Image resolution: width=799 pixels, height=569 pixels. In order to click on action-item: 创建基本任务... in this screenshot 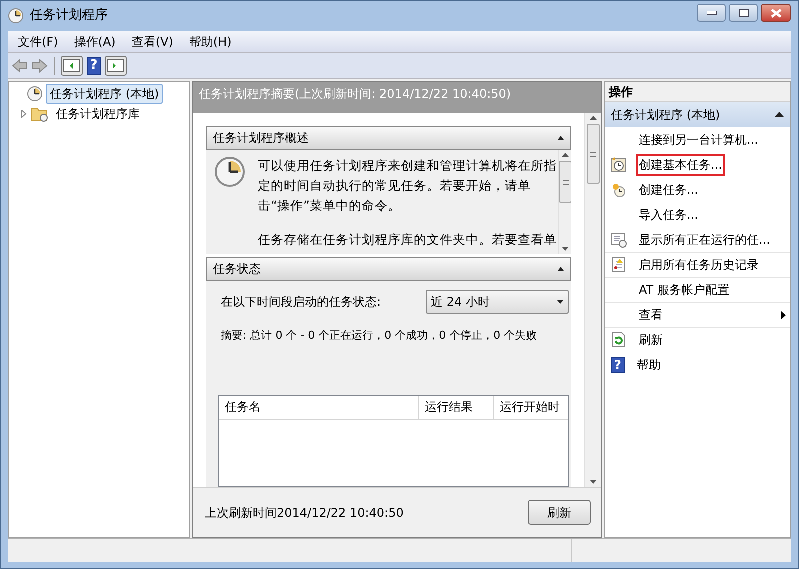, I will do `click(681, 165)`.